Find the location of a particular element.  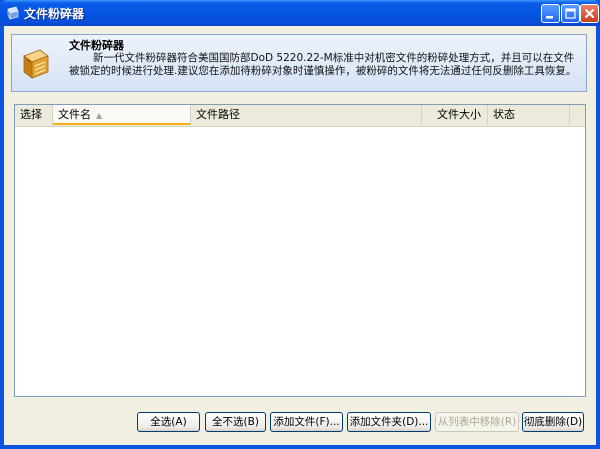

select-all-button: 全选(A) is located at coordinates (168, 422).